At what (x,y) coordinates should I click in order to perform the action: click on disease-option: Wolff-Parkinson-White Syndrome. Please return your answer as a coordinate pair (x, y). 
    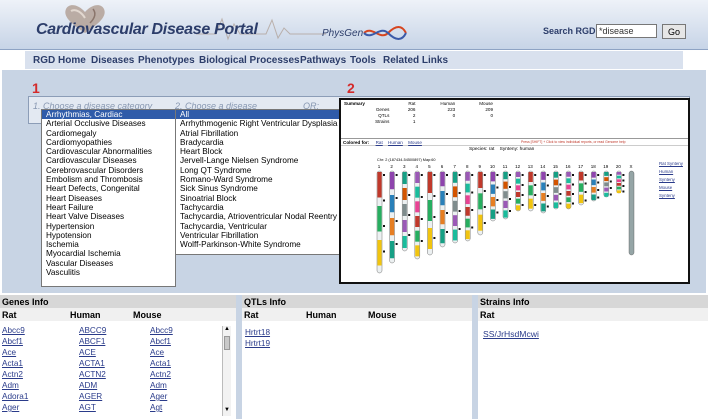
    Looking at the image, I should click on (258, 244).